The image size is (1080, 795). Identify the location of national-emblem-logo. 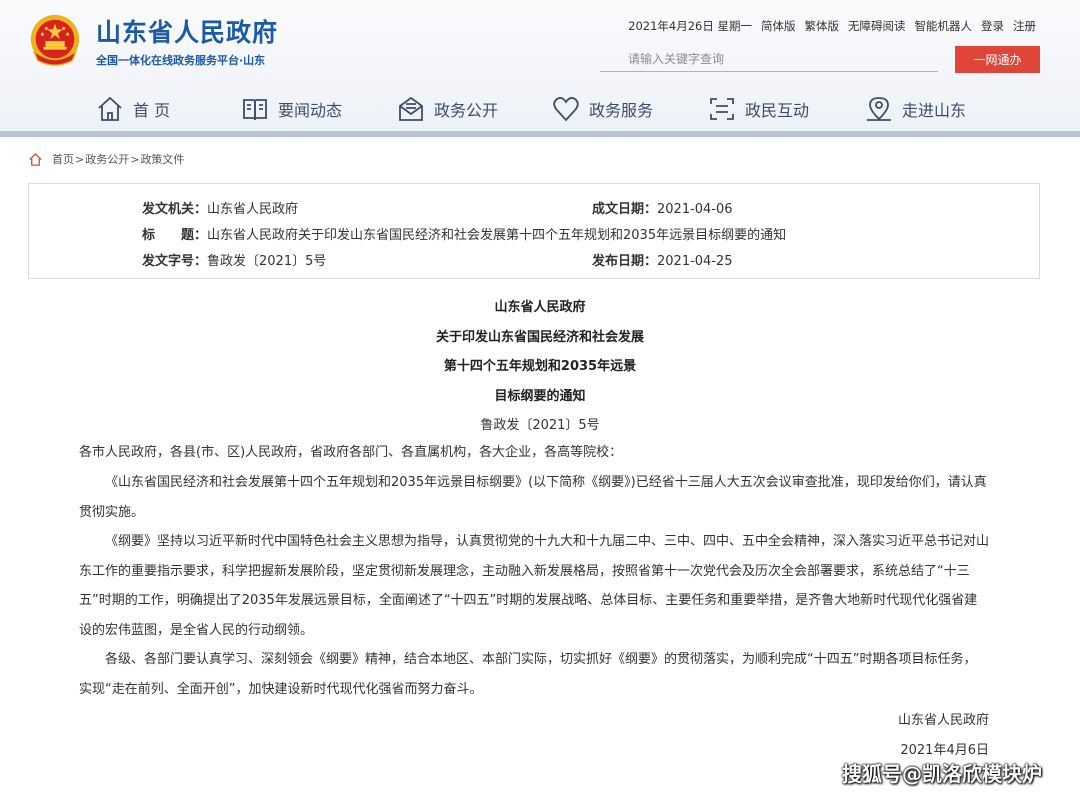
(55, 41).